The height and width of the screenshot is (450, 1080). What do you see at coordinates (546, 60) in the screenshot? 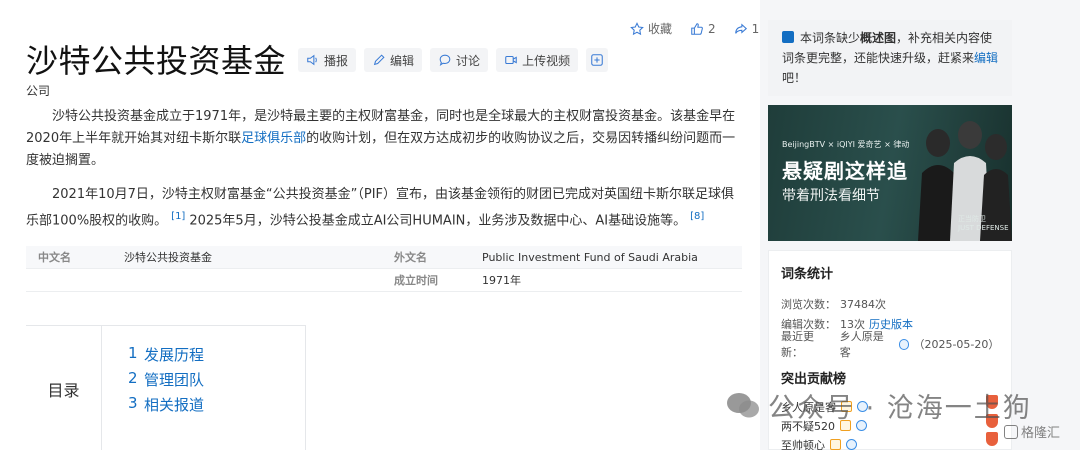
I see `upload-video-label: 上传视频` at bounding box center [546, 60].